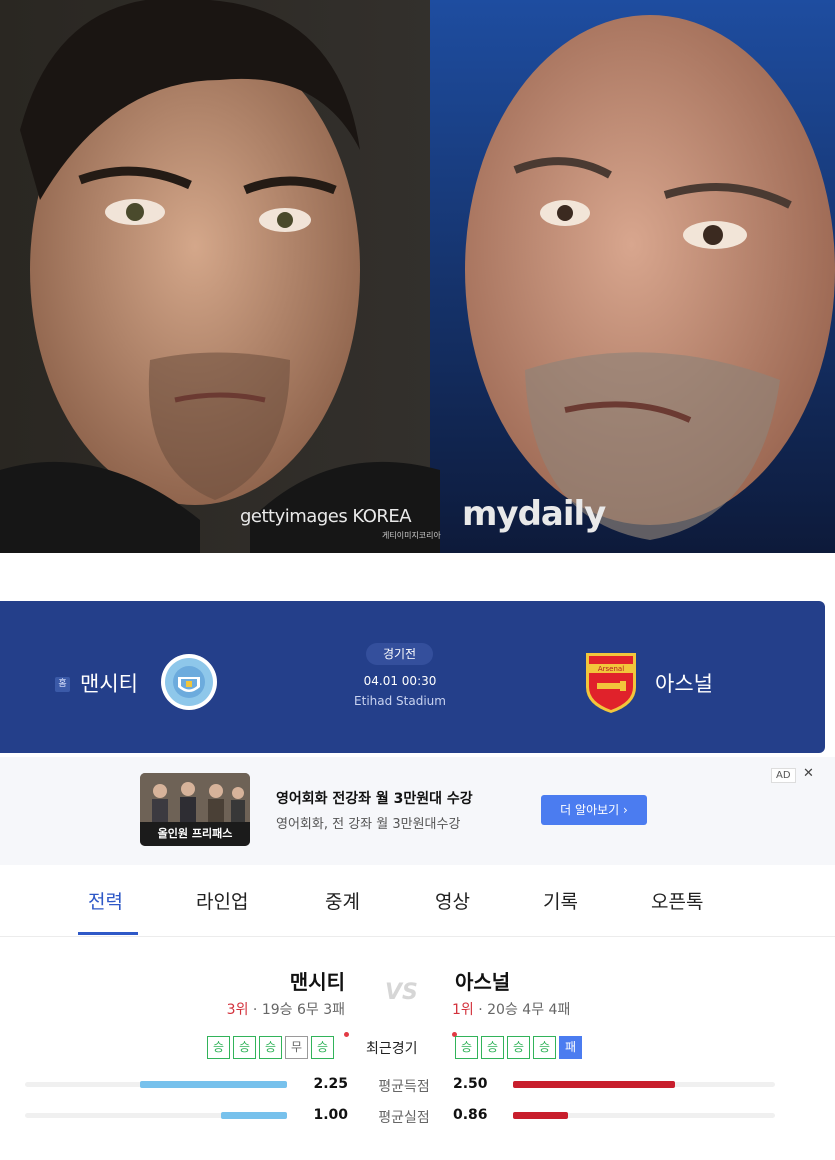 The height and width of the screenshot is (1160, 835). Describe the element at coordinates (109, 683) in the screenshot. I see `home-team-name: 맨시티` at that location.